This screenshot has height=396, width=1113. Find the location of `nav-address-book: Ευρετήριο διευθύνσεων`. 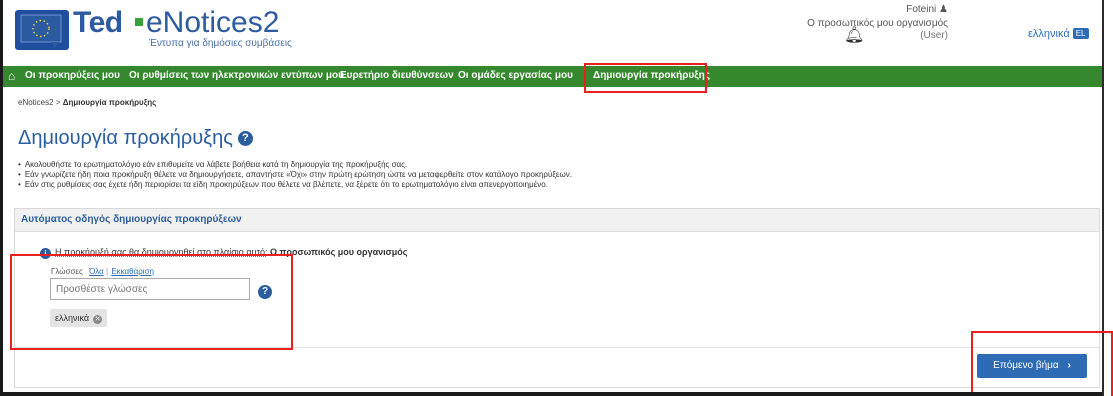

nav-address-book: Ευρετήριο διευθύνσεων is located at coordinates (397, 75).